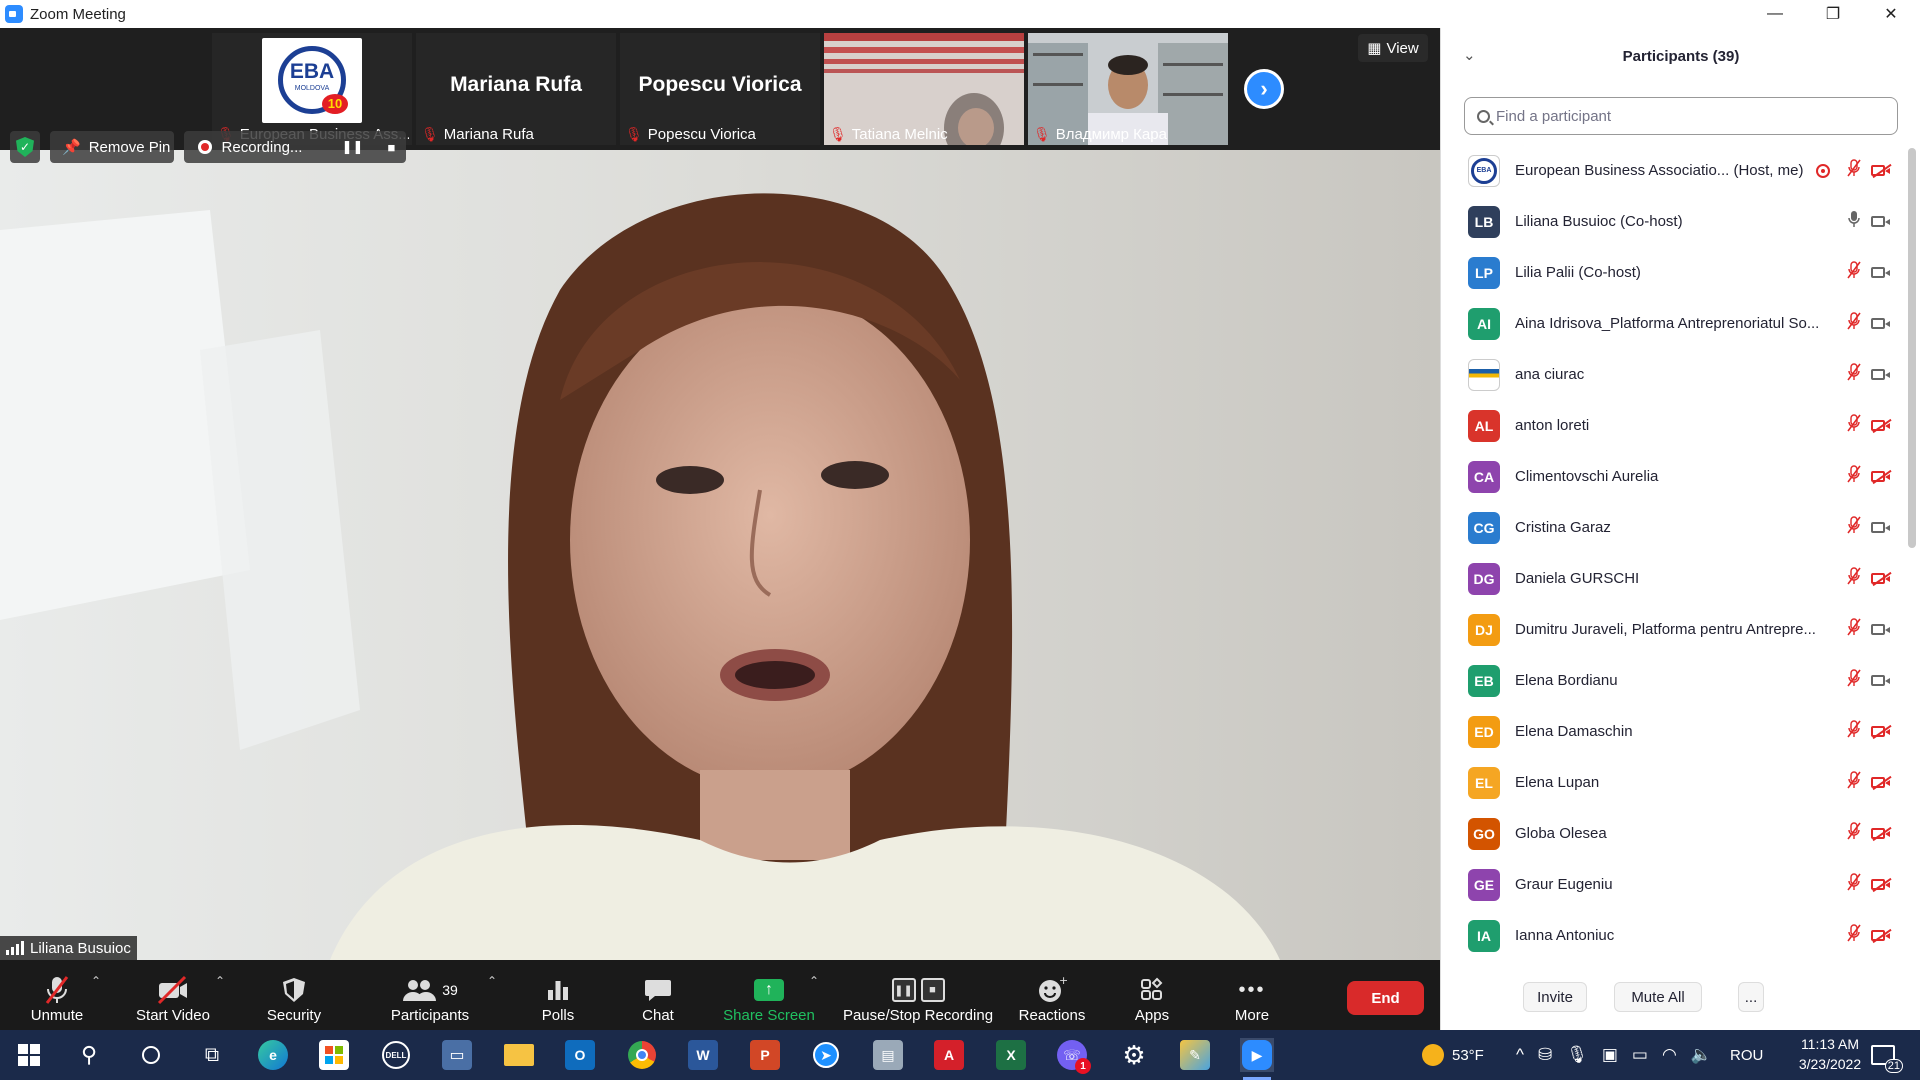 The height and width of the screenshot is (1080, 1920). What do you see at coordinates (769, 995) in the screenshot?
I see `share-screen-button: ↑ Share Screen` at bounding box center [769, 995].